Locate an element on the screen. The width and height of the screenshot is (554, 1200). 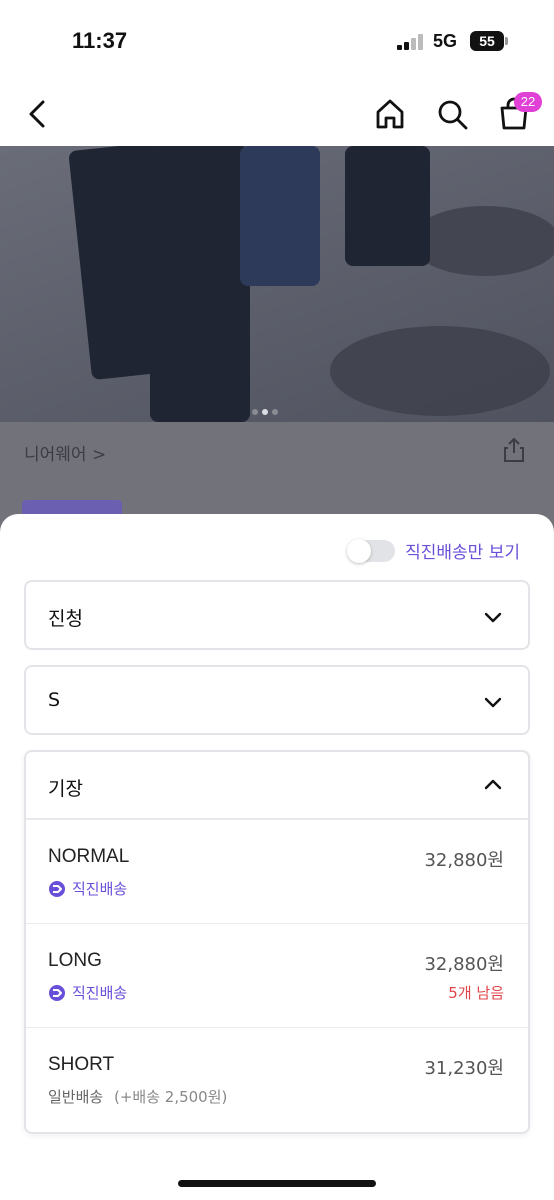
size-select-value: S is located at coordinates (54, 700).